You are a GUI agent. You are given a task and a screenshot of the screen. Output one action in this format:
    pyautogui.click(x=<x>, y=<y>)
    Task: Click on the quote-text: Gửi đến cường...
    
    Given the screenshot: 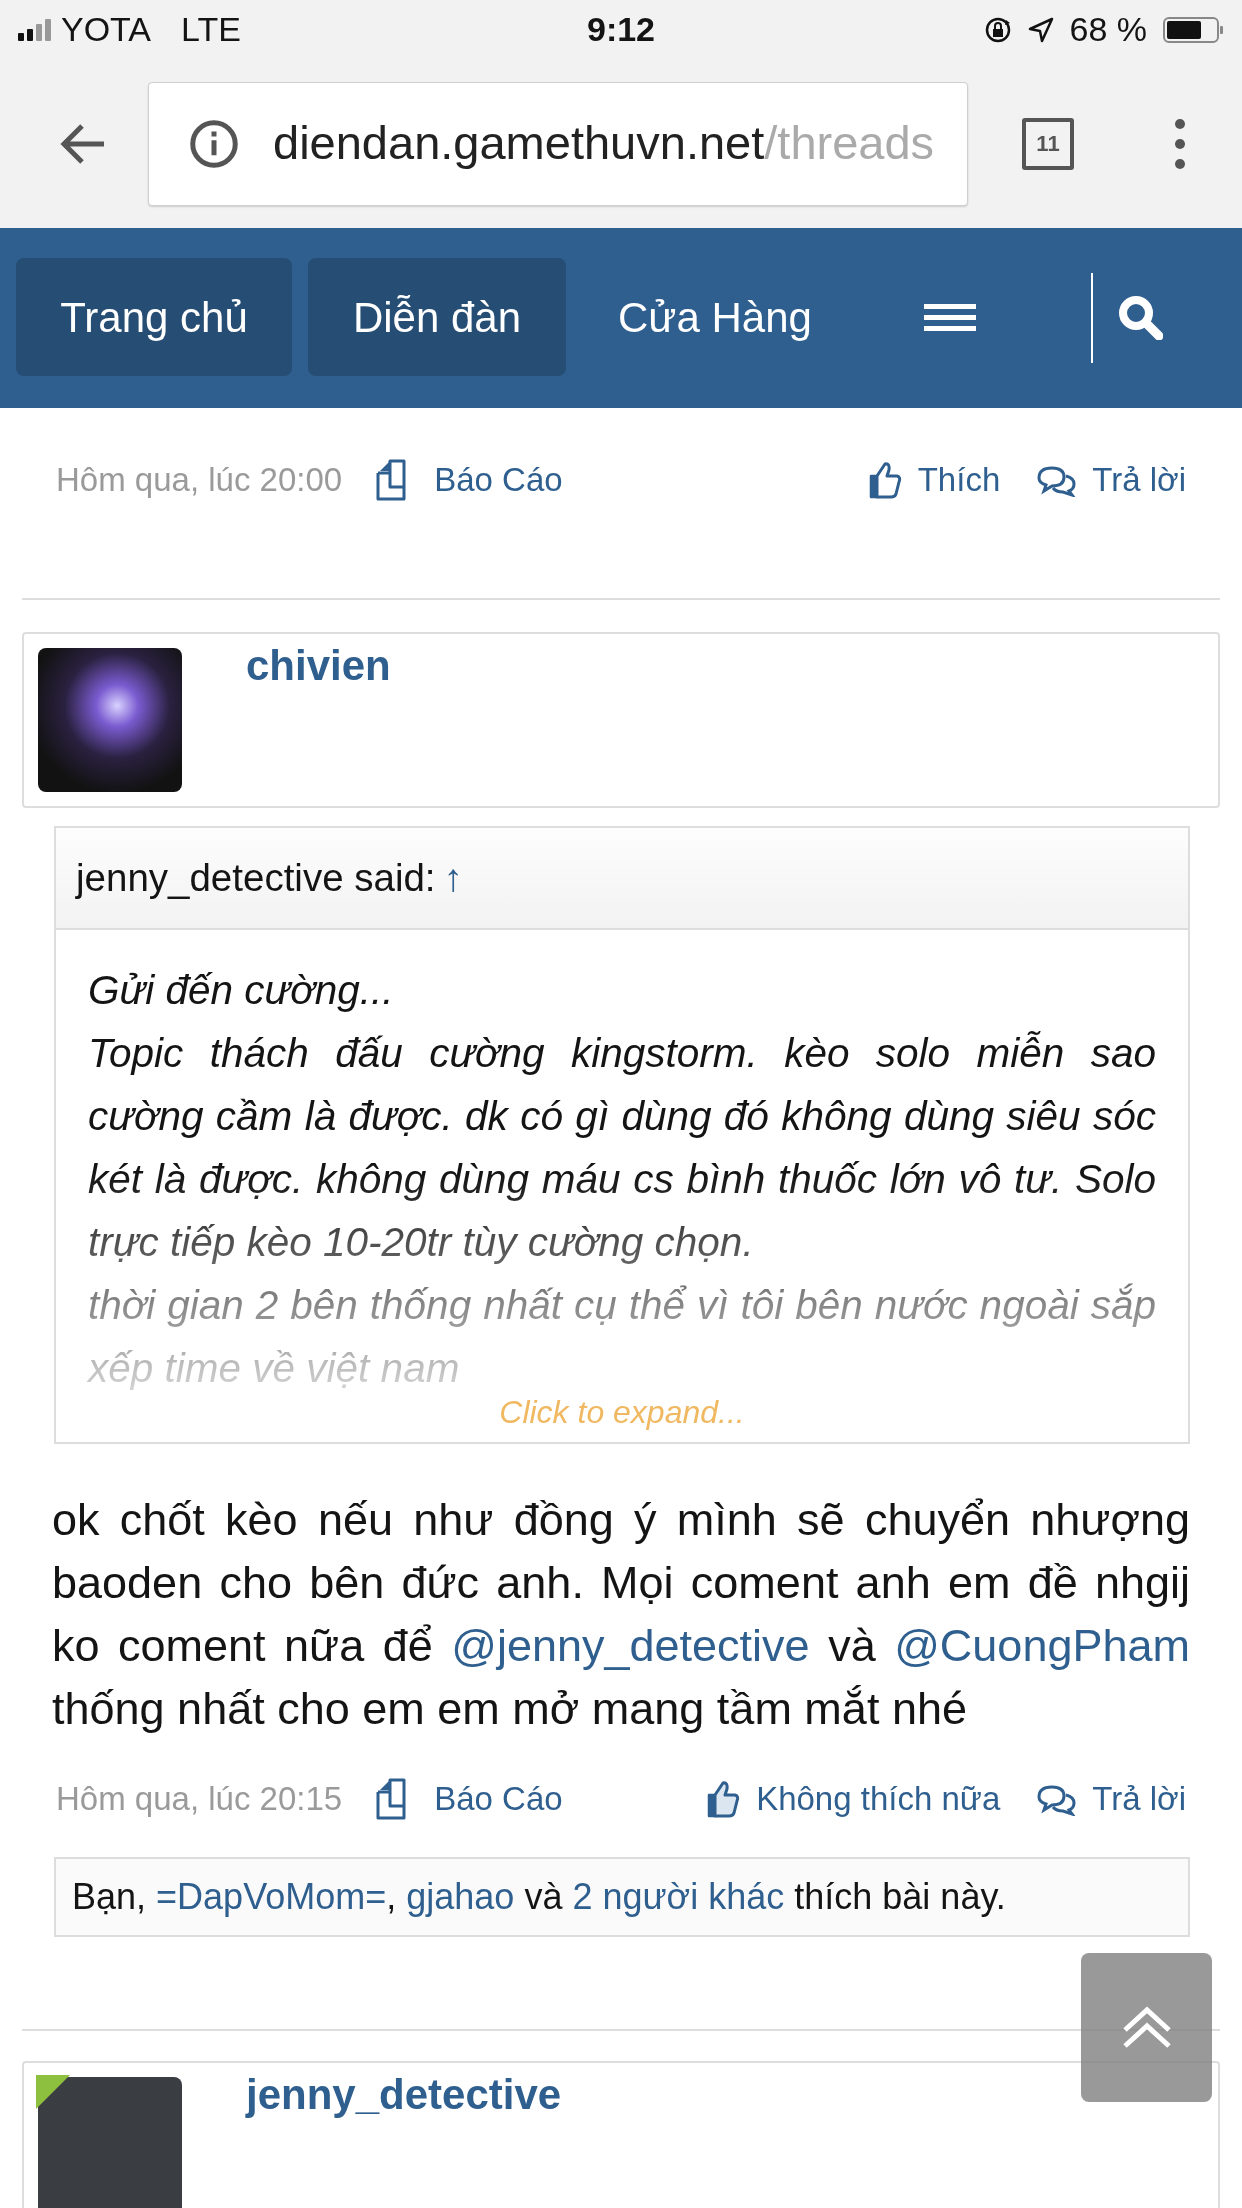 What is the action you would take?
    pyautogui.click(x=241, y=990)
    